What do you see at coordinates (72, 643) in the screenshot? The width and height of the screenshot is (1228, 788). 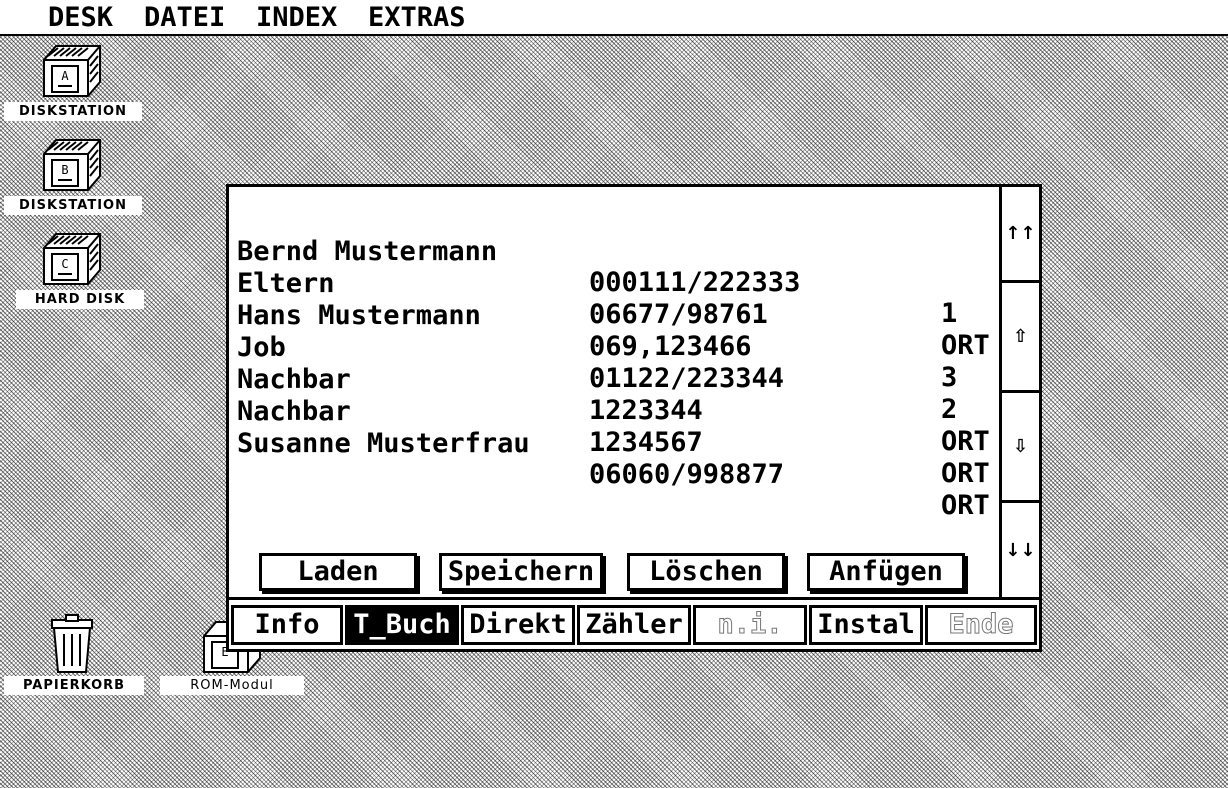 I see `trash-can-icon` at bounding box center [72, 643].